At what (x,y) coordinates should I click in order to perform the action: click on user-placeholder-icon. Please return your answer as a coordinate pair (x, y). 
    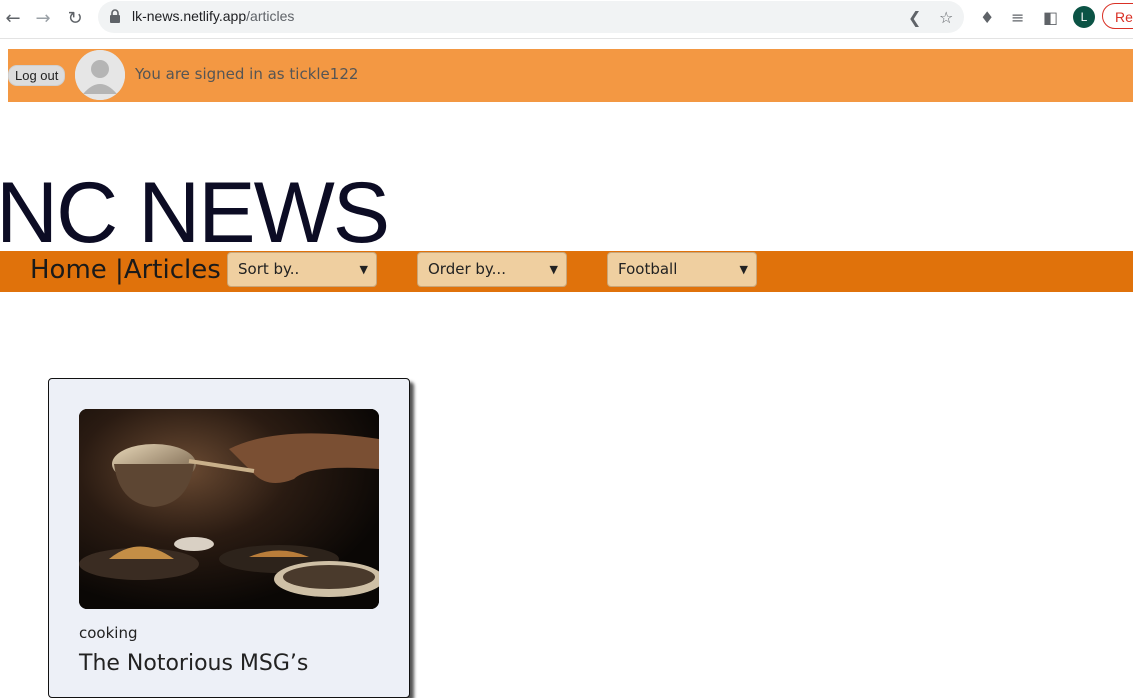
    Looking at the image, I should click on (100, 75).